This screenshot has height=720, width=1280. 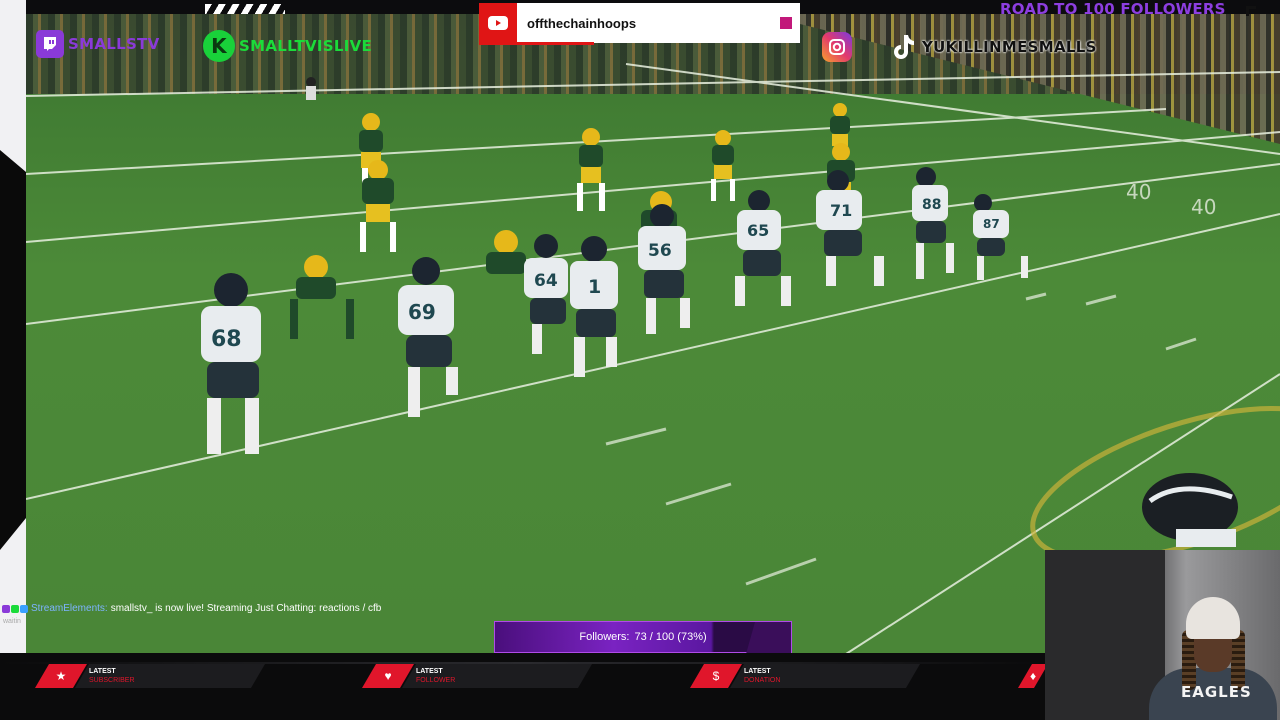 I want to click on latest-subscriber-subtitle: SUBSCRIBER, so click(x=112, y=680).